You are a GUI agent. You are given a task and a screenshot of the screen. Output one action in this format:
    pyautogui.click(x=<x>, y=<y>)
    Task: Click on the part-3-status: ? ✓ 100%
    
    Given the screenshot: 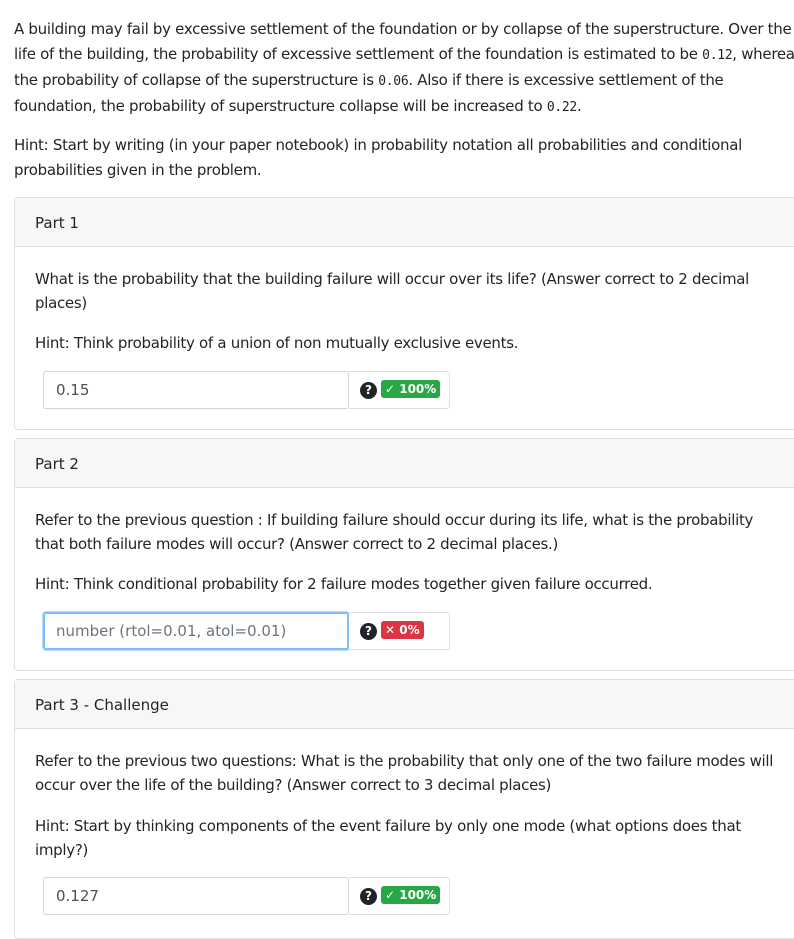 What is the action you would take?
    pyautogui.click(x=399, y=896)
    